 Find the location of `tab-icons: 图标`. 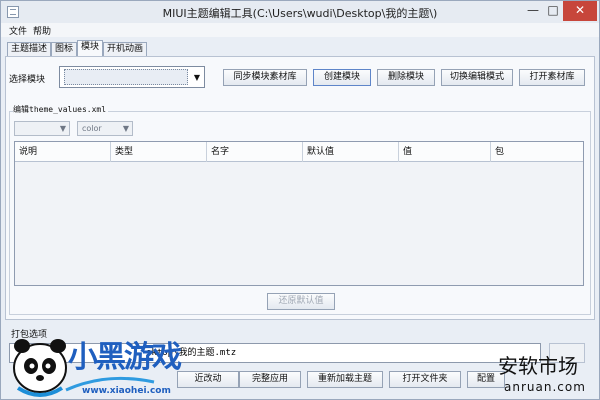

tab-icons: 图标 is located at coordinates (64, 49).